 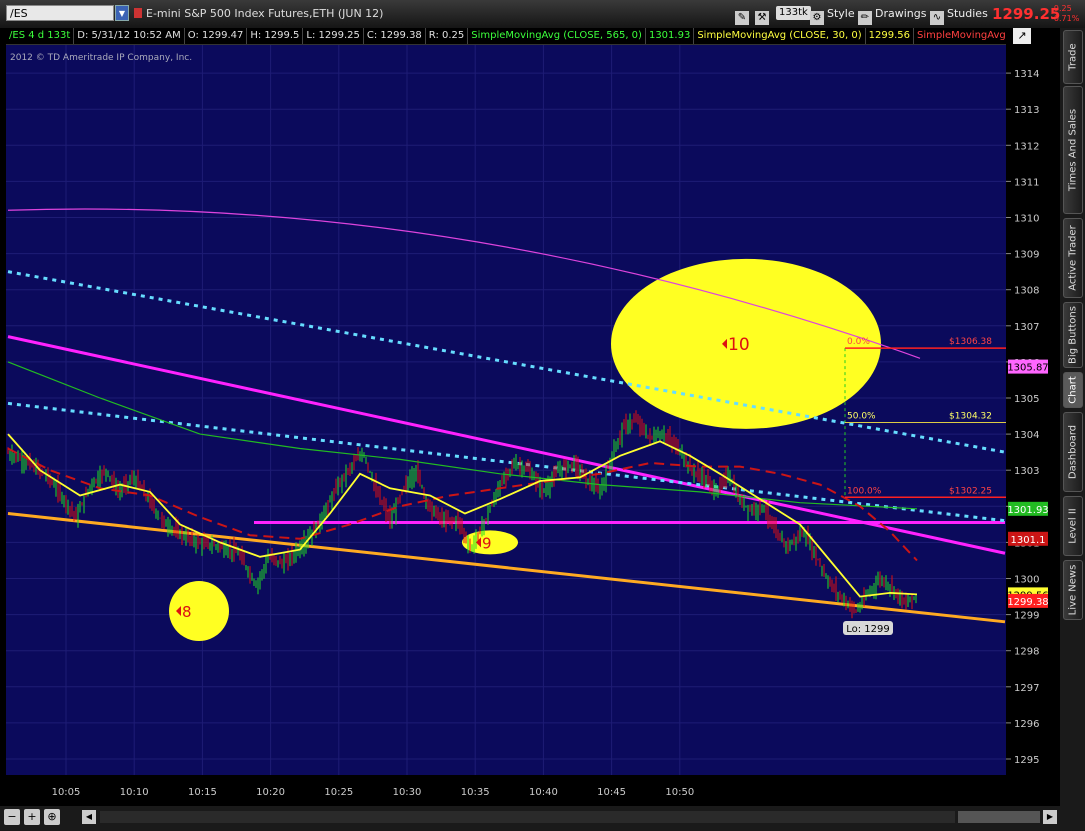 What do you see at coordinates (275, 36) in the screenshot?
I see `high-value: H: 1299.5` at bounding box center [275, 36].